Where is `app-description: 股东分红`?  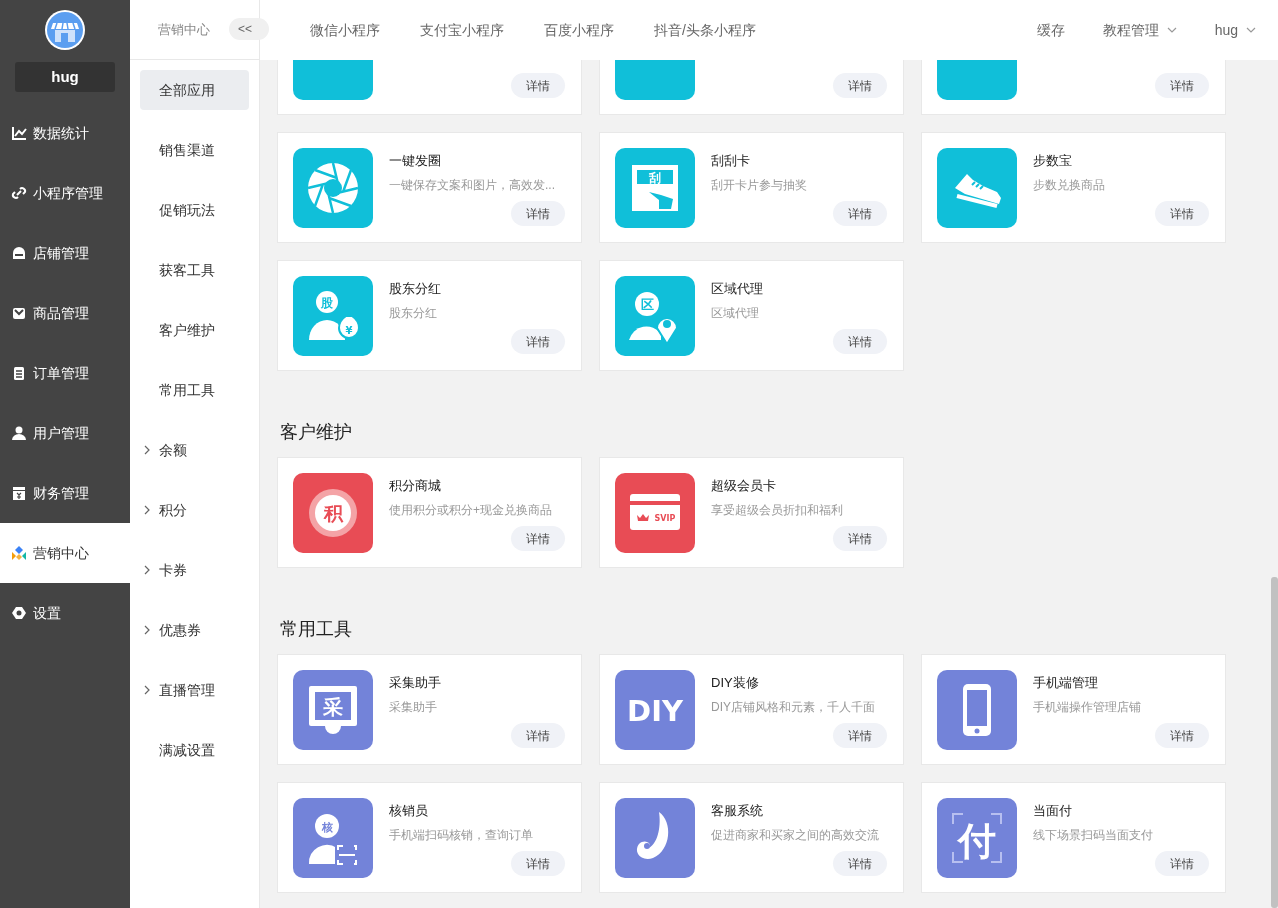
app-description: 股东分红 is located at coordinates (413, 313).